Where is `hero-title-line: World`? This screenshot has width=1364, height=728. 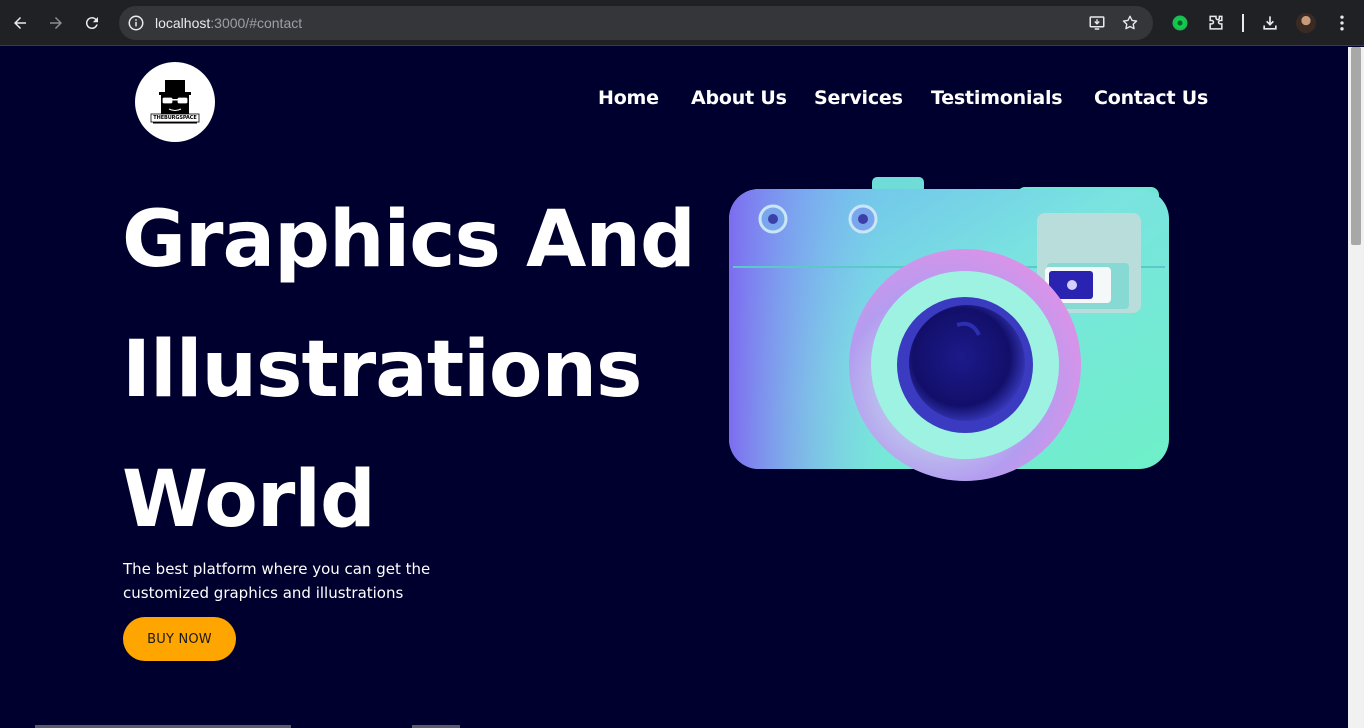 hero-title-line: World is located at coordinates (249, 500).